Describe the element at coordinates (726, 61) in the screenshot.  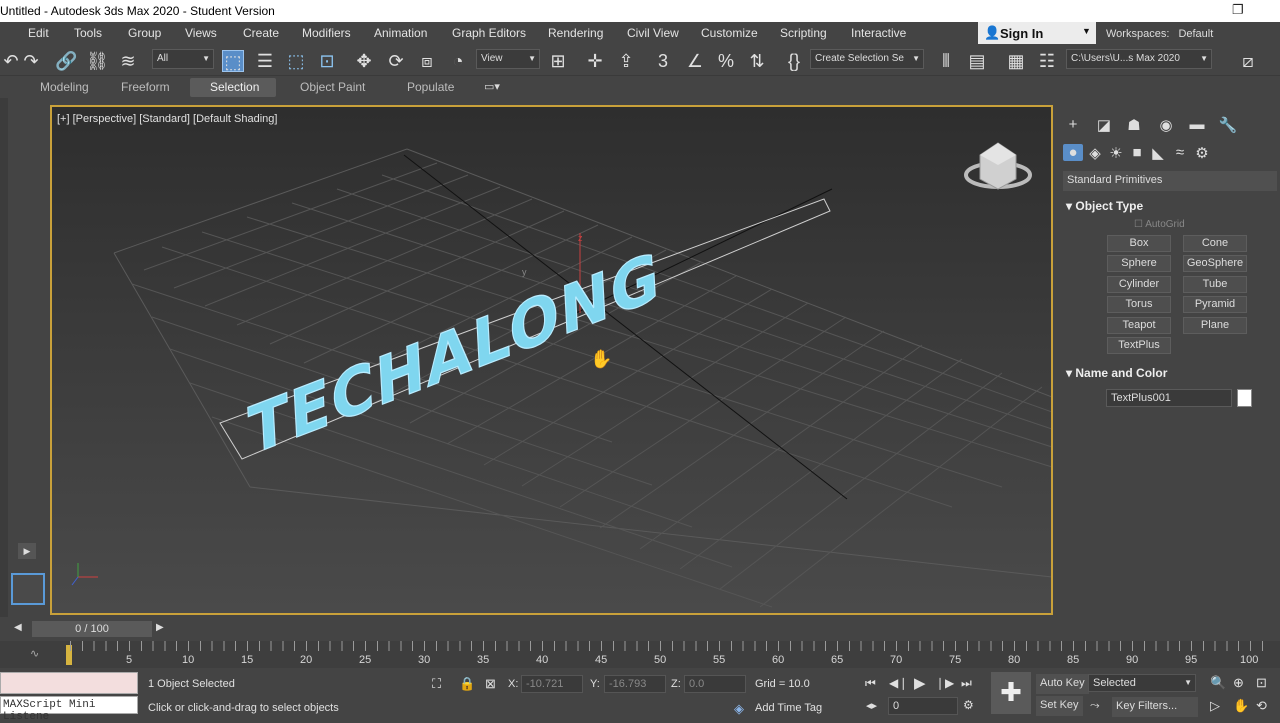
I see `percent-snap-icon: %` at that location.